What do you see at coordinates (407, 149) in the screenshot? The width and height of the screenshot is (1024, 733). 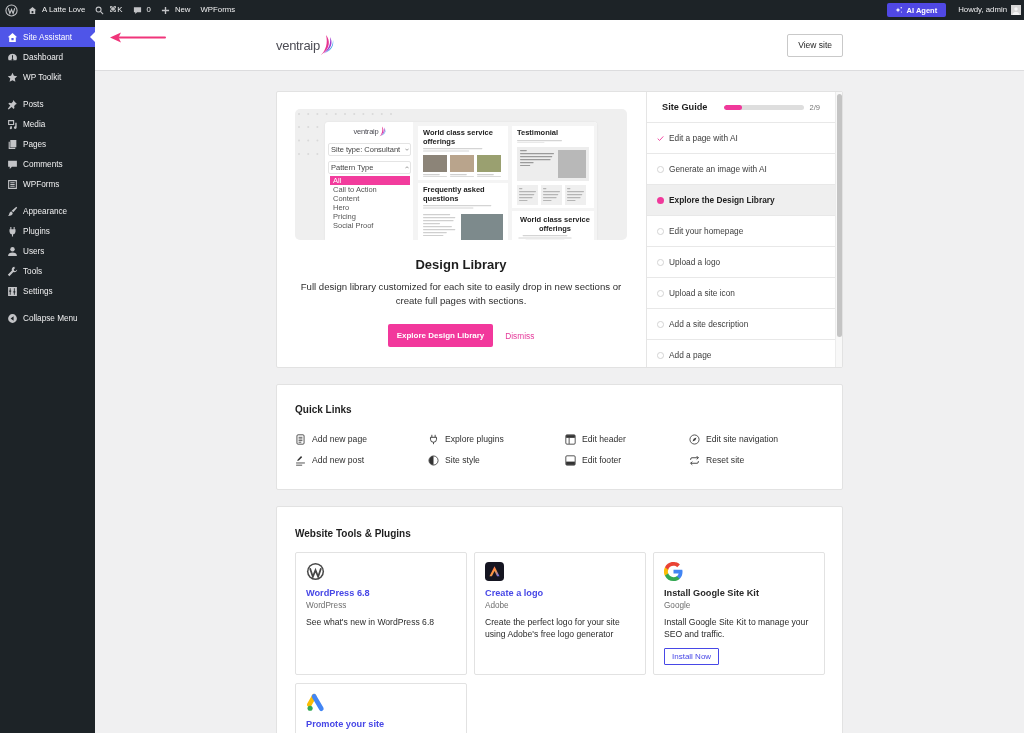 I see `chevron-down-icon` at bounding box center [407, 149].